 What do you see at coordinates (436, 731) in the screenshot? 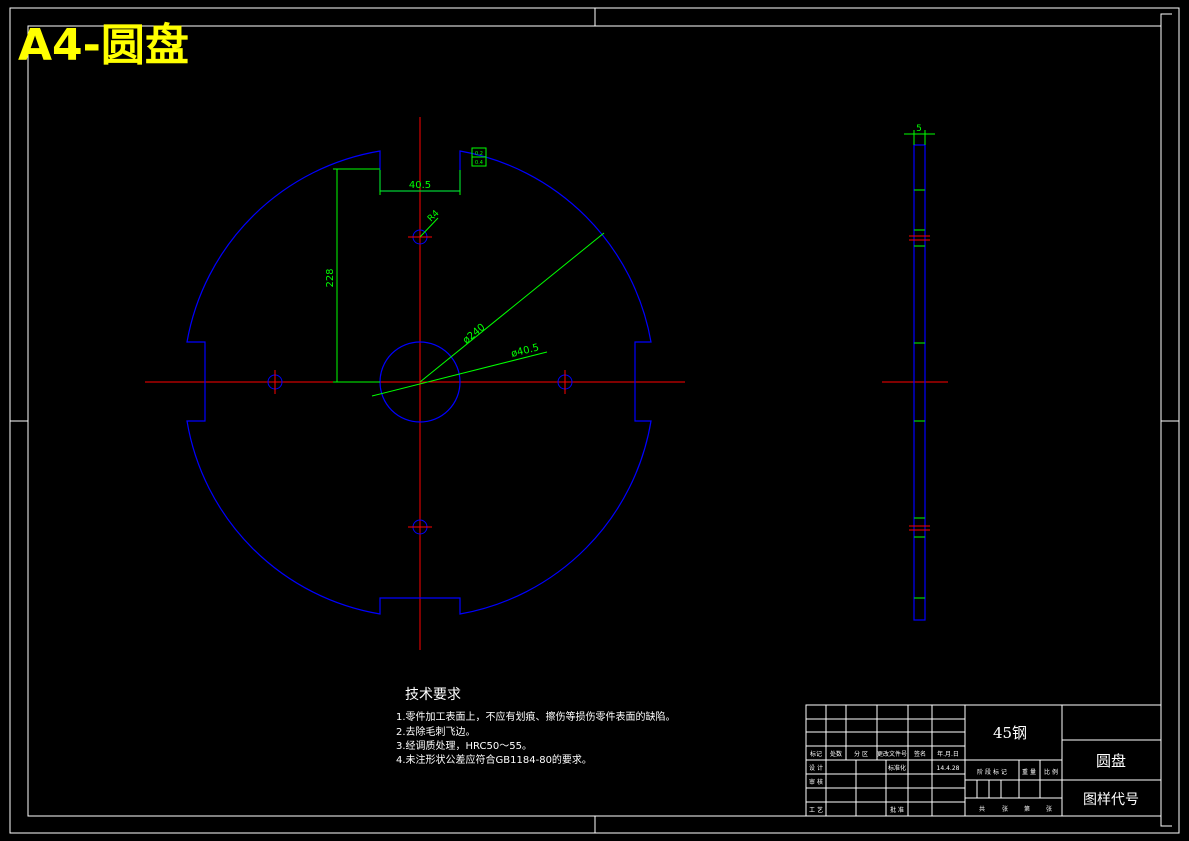
I see `tech-item: 2.去除毛刺飞边。` at bounding box center [436, 731].